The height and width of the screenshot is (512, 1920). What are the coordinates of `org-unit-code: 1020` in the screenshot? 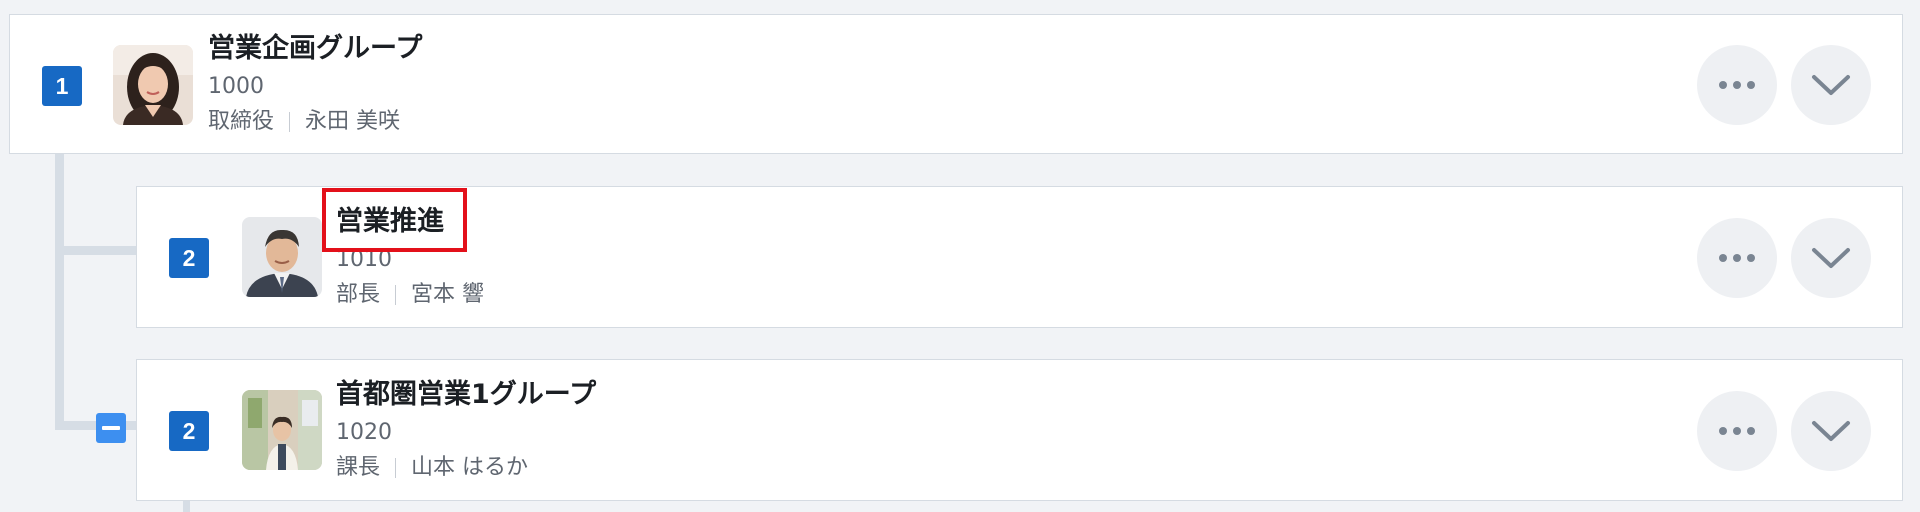 It's located at (364, 432).